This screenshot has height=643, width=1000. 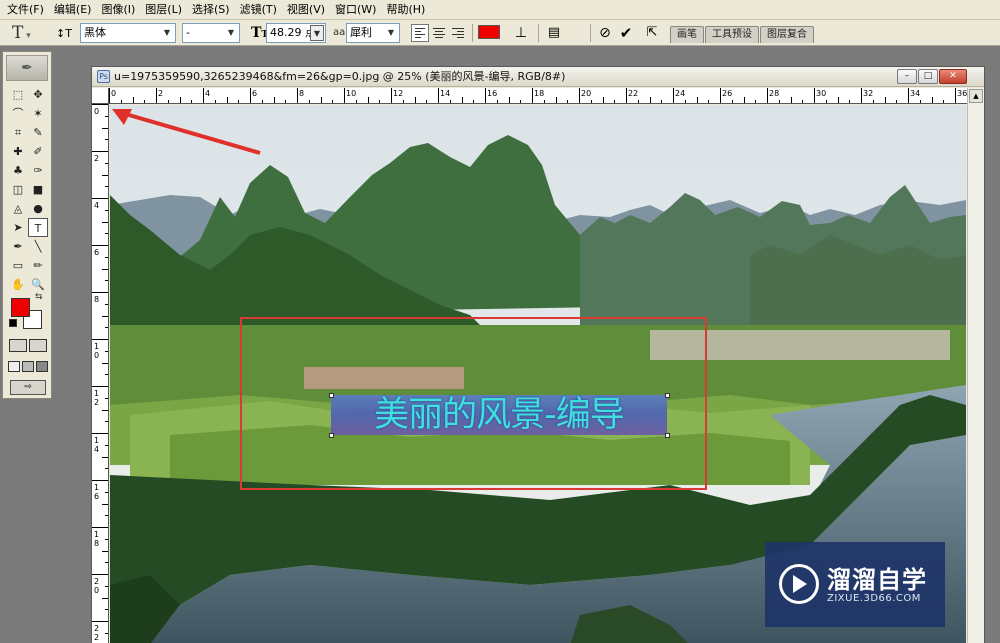 What do you see at coordinates (18, 113) in the screenshot?
I see `tool-button-icon: ⌒` at bounding box center [18, 113].